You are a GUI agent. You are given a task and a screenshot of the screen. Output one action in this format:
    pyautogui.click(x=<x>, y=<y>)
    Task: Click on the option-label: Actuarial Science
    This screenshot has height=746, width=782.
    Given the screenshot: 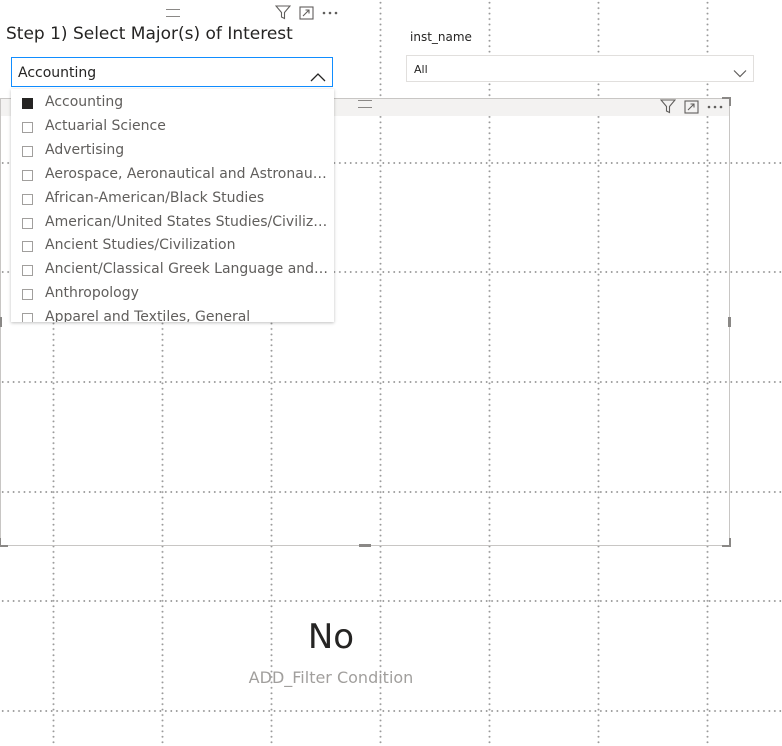 What is the action you would take?
    pyautogui.click(x=105, y=126)
    